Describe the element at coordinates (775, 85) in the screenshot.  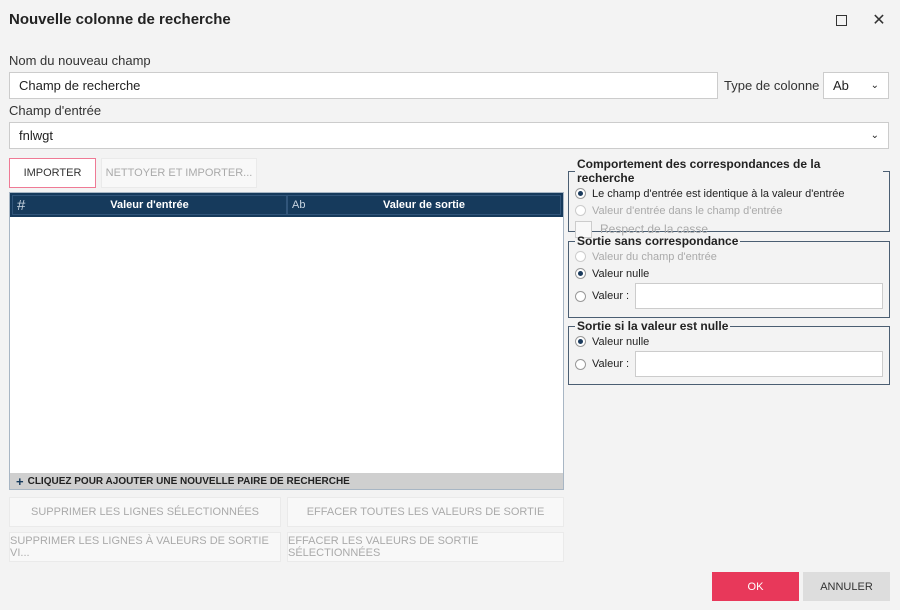
I see `column-type-label: Type de colonne :` at that location.